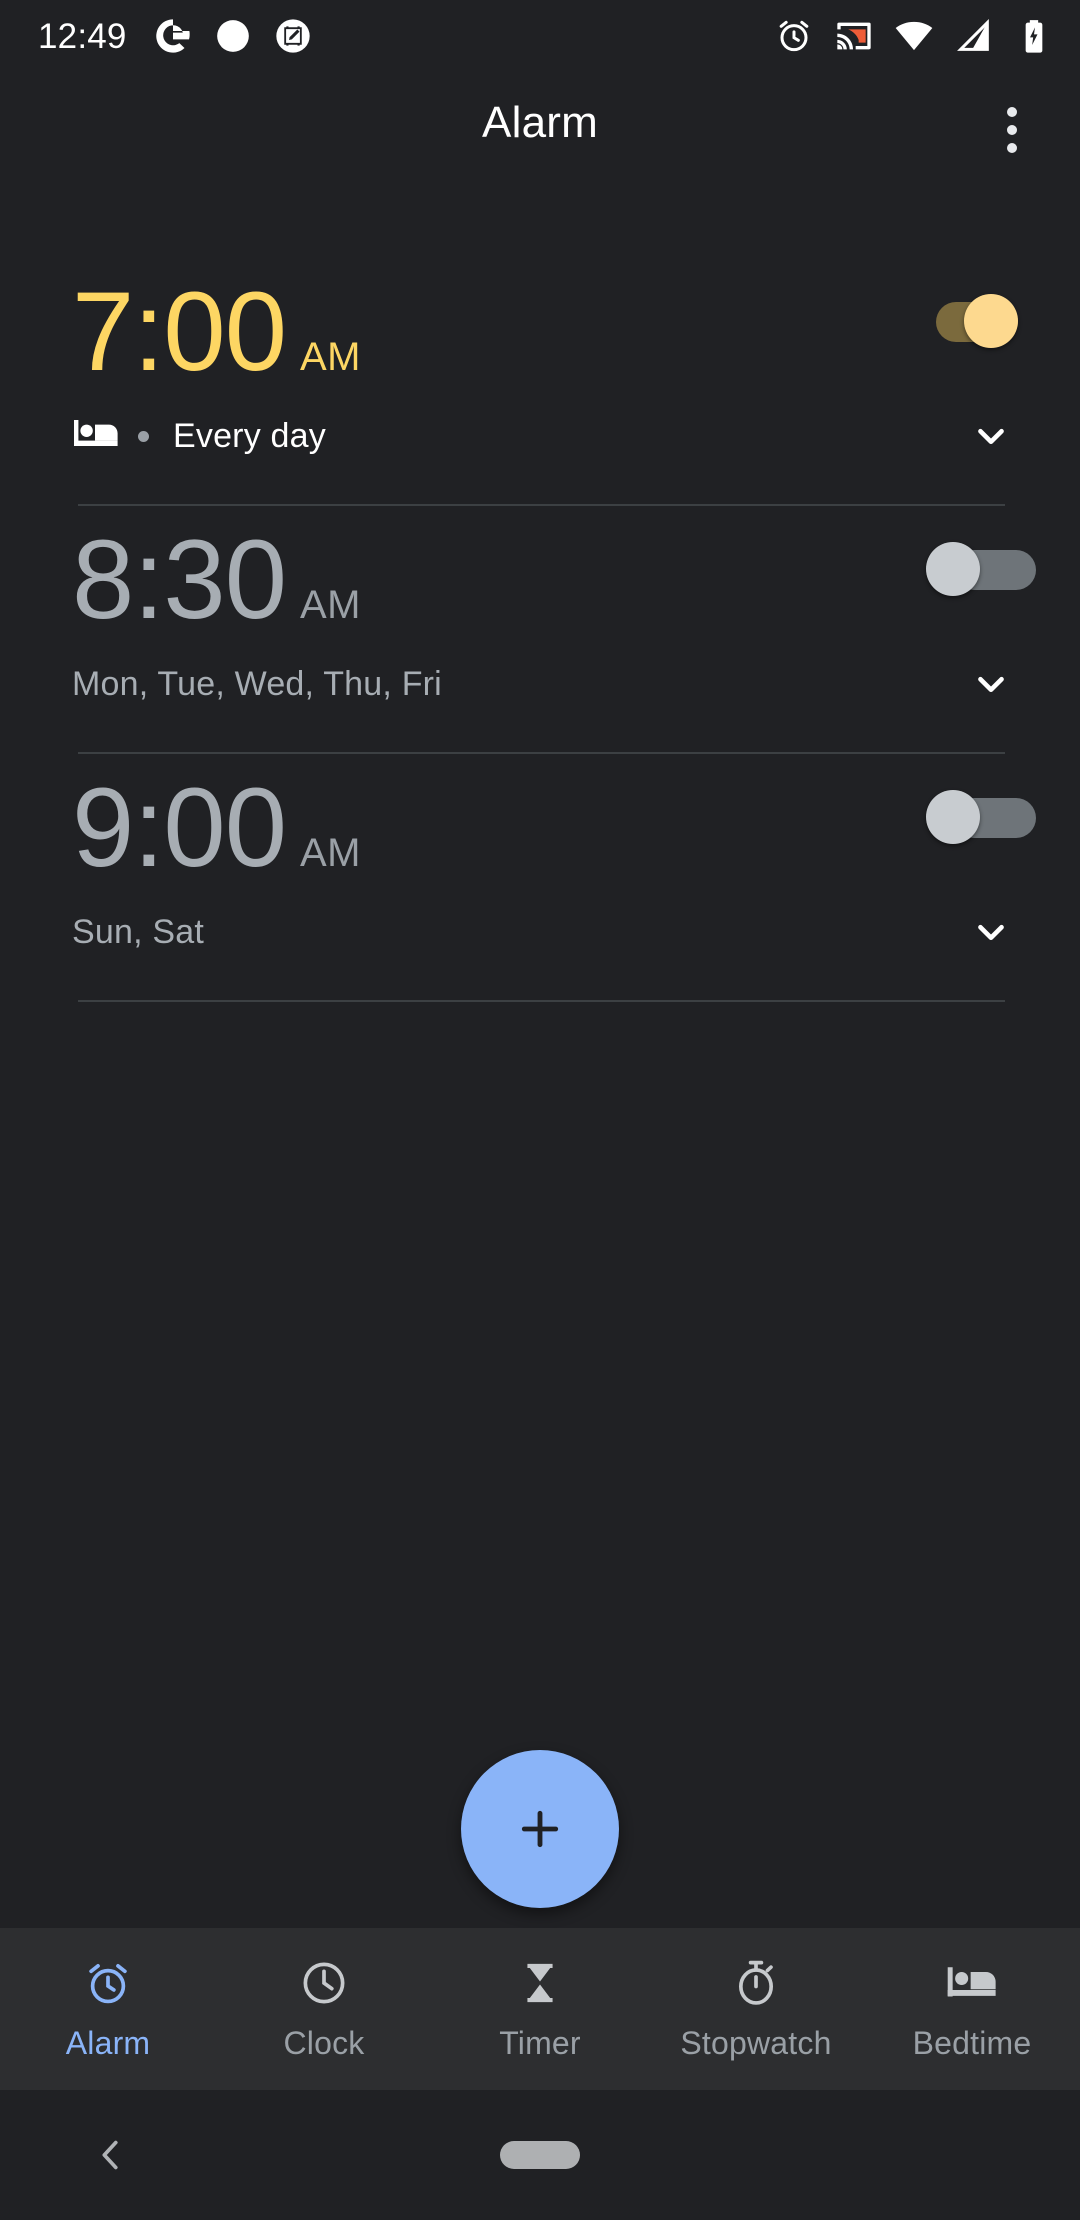 This screenshot has height=2220, width=1080. Describe the element at coordinates (540, 36) in the screenshot. I see `status-bar: 12:49` at that location.